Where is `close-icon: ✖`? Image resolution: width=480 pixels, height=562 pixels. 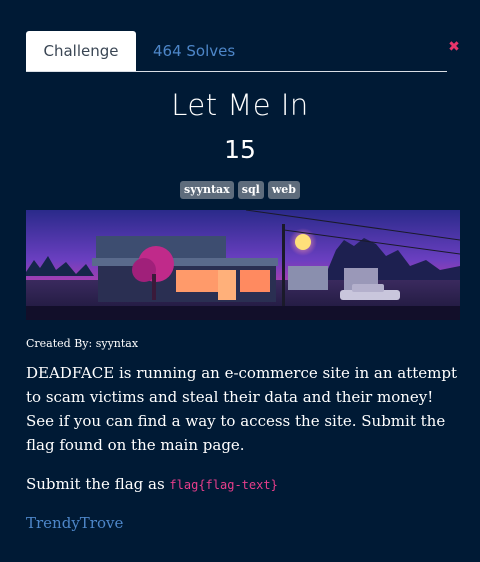
close-icon: ✖ is located at coordinates (454, 47).